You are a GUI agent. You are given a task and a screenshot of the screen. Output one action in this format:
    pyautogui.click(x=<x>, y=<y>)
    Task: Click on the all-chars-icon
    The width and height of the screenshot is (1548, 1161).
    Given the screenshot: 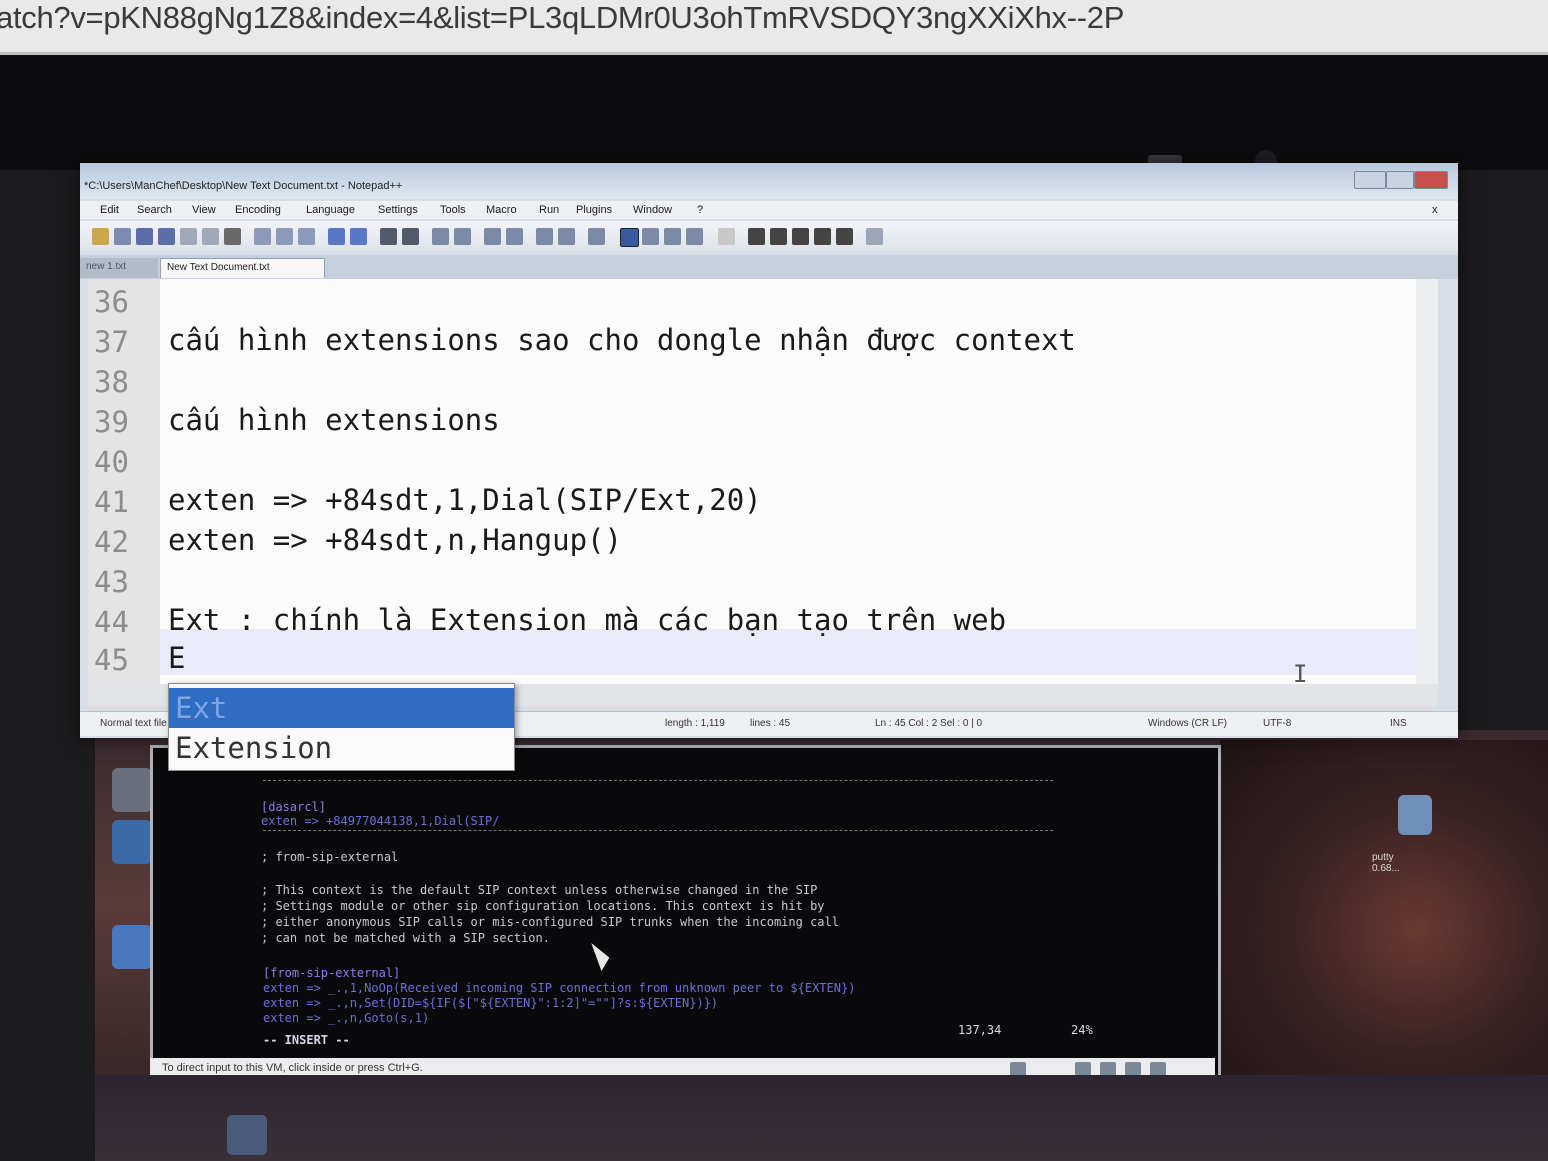 What is the action you would take?
    pyautogui.click(x=566, y=236)
    